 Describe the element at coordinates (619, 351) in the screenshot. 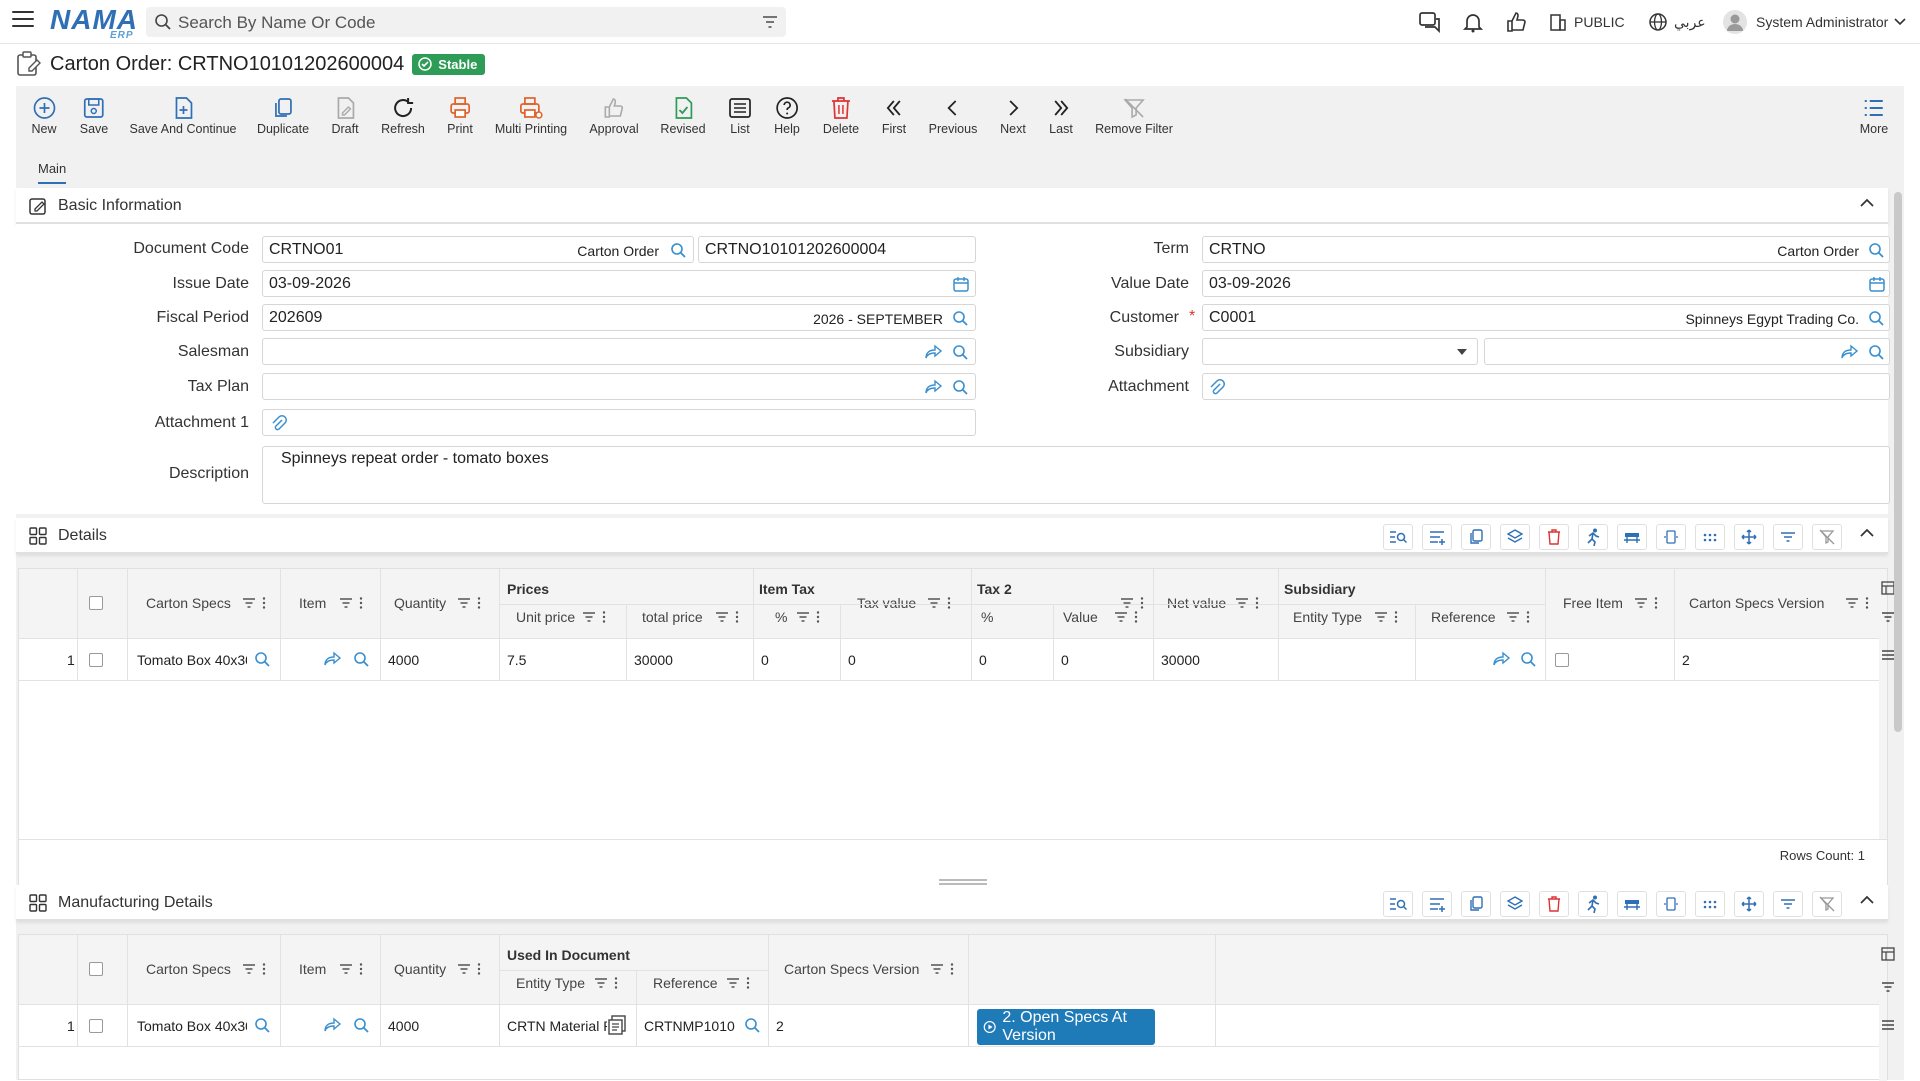

I see `salesman-field` at that location.